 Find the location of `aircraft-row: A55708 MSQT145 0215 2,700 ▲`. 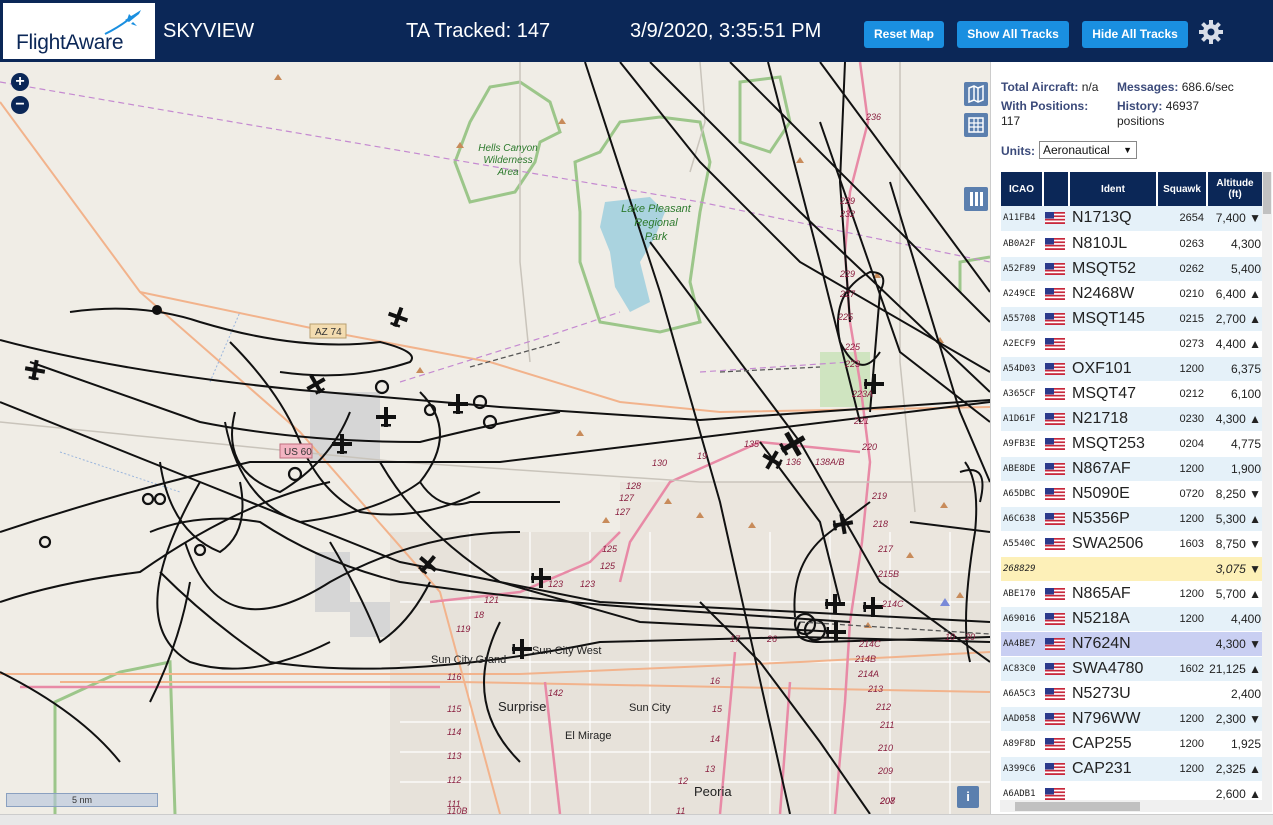

aircraft-row: A55708 MSQT145 0215 2,700 ▲ is located at coordinates (1132, 319).